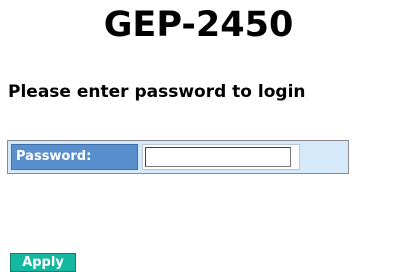 The width and height of the screenshot is (397, 272). I want to click on login-prompt: Please enter password to login, so click(157, 92).